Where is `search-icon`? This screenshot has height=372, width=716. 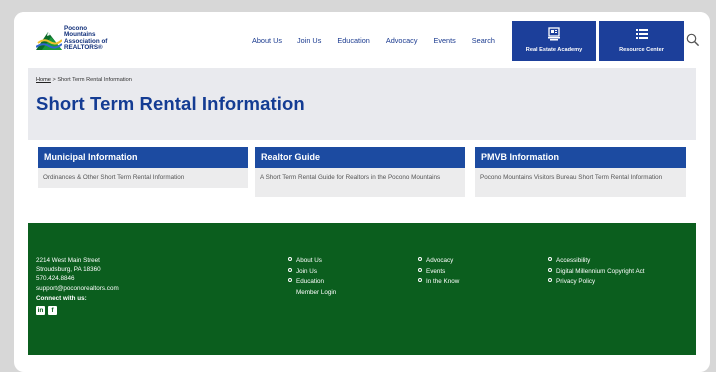
search-icon is located at coordinates (693, 42).